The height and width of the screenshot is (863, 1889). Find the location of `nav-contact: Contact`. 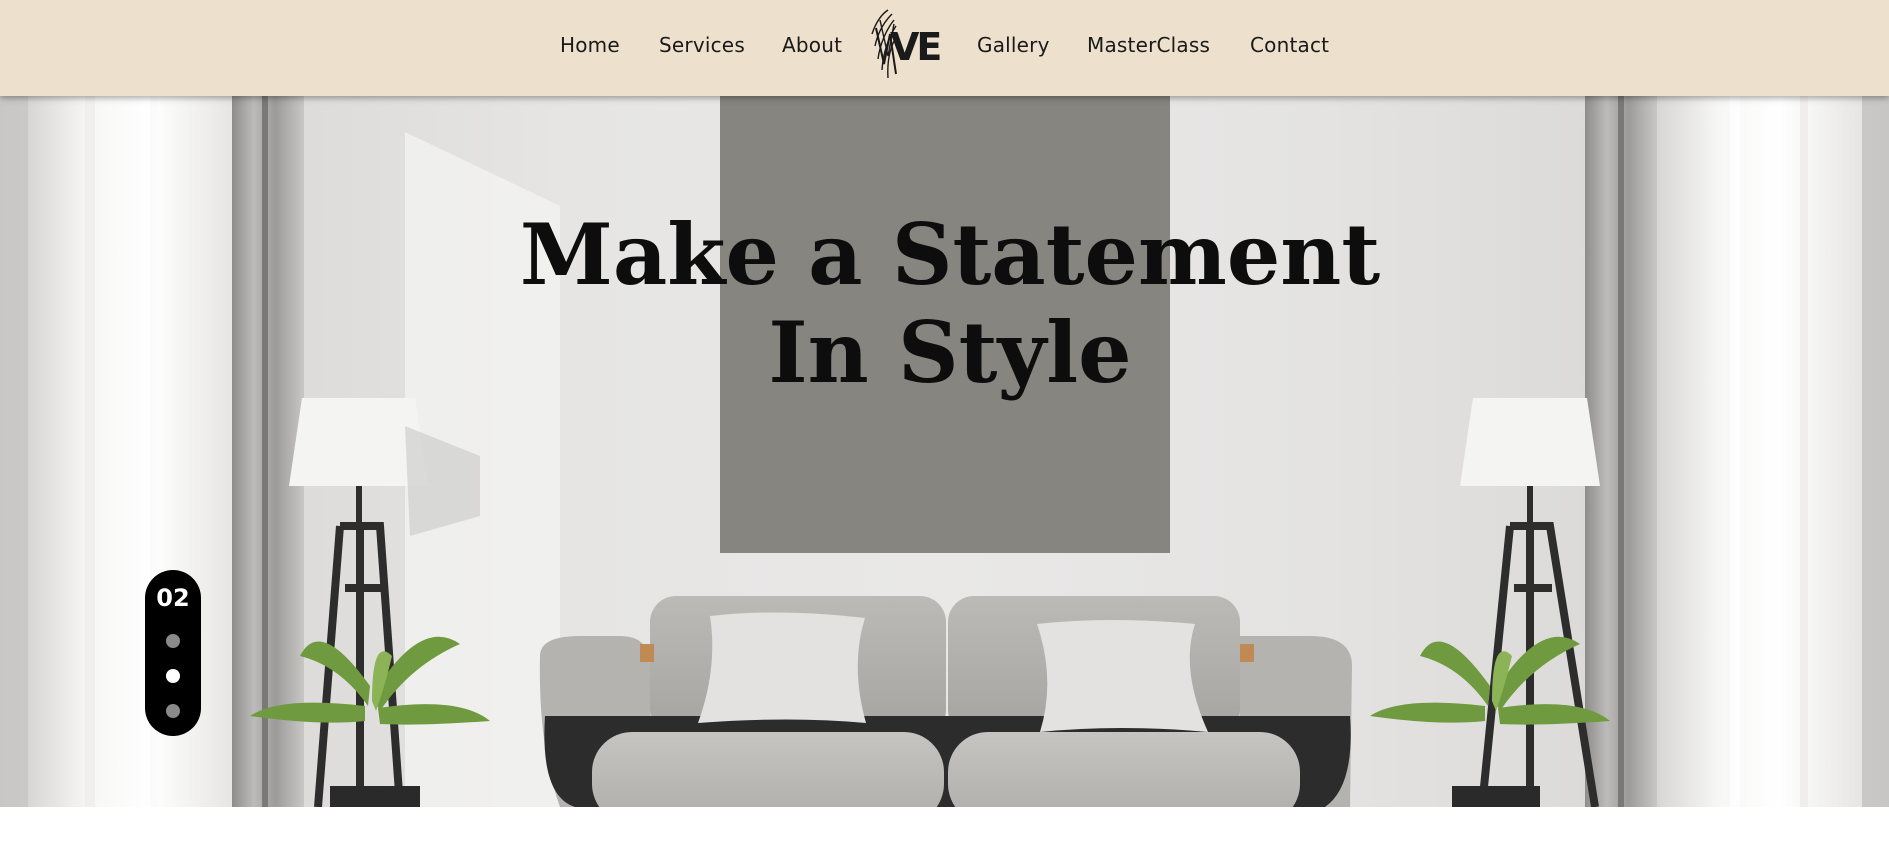

nav-contact: Contact is located at coordinates (1289, 47).